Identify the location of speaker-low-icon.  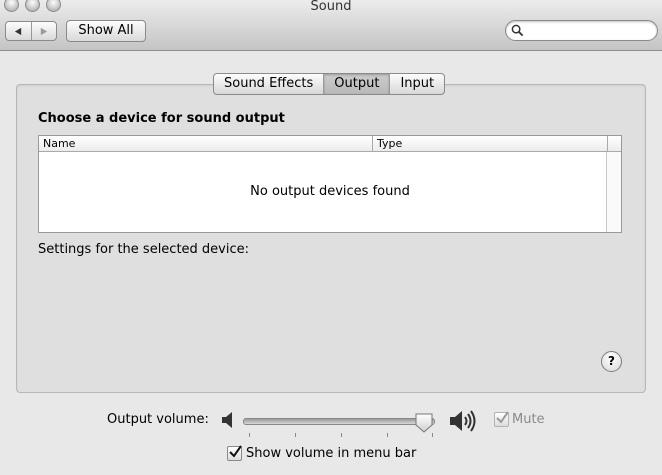
(227, 420).